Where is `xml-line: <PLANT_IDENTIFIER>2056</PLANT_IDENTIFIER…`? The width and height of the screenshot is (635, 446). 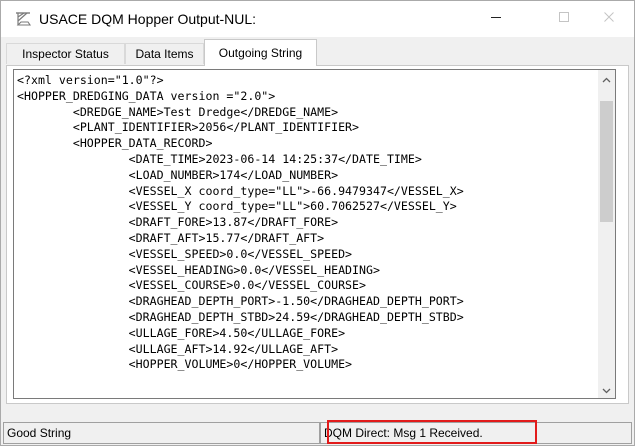
xml-line: <PLANT_IDENTIFIER>2056</PLANT_IDENTIFIER… is located at coordinates (188, 127).